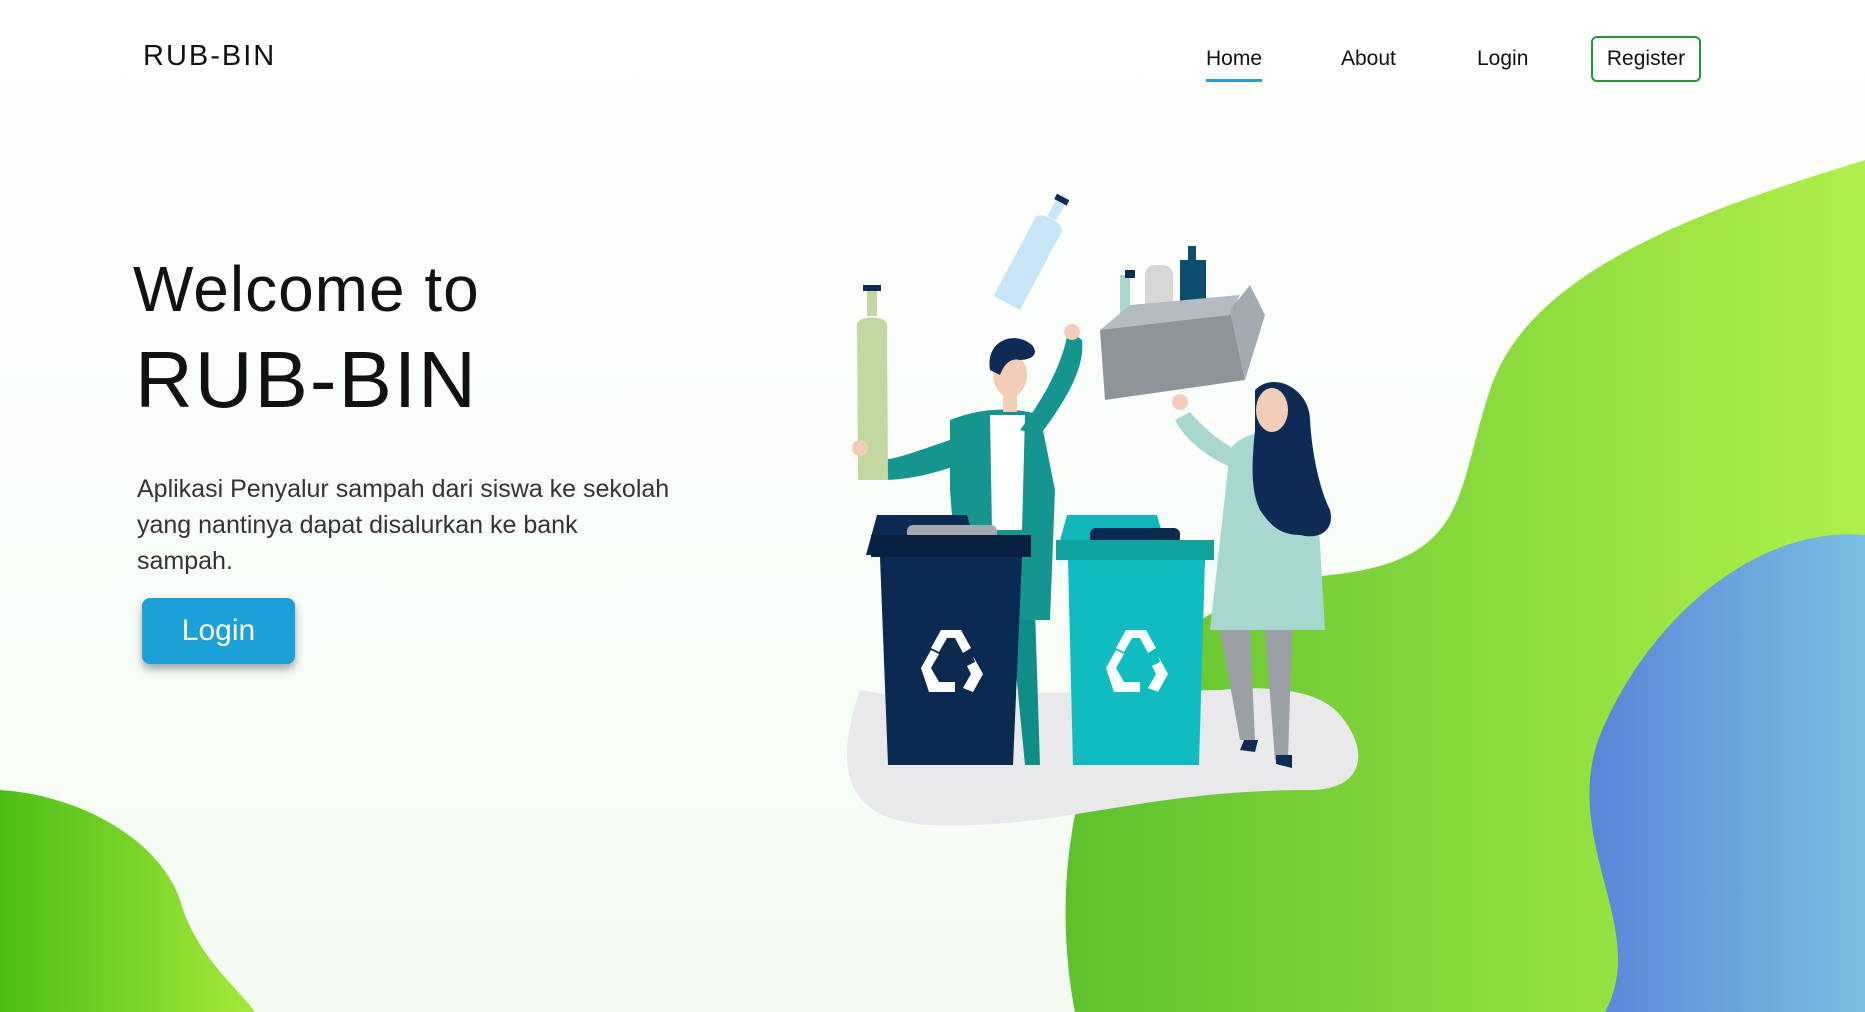 The height and width of the screenshot is (1012, 1865). I want to click on green-blob-left, so click(127, 901).